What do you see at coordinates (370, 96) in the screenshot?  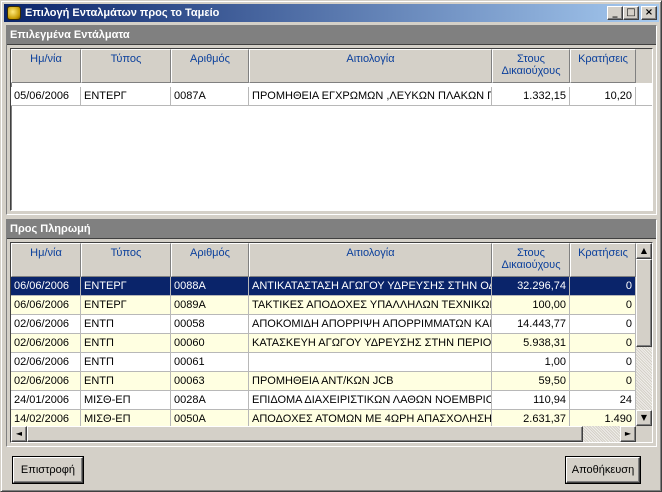 I see `cell-description: ΠΡΟΜΗΘΕΙΑ ΕΓΧΡΩΜΩΝ ,ΛΕΥΚΩΝ ΠΛΑΚΩΝ ΠΕΖ` at bounding box center [370, 96].